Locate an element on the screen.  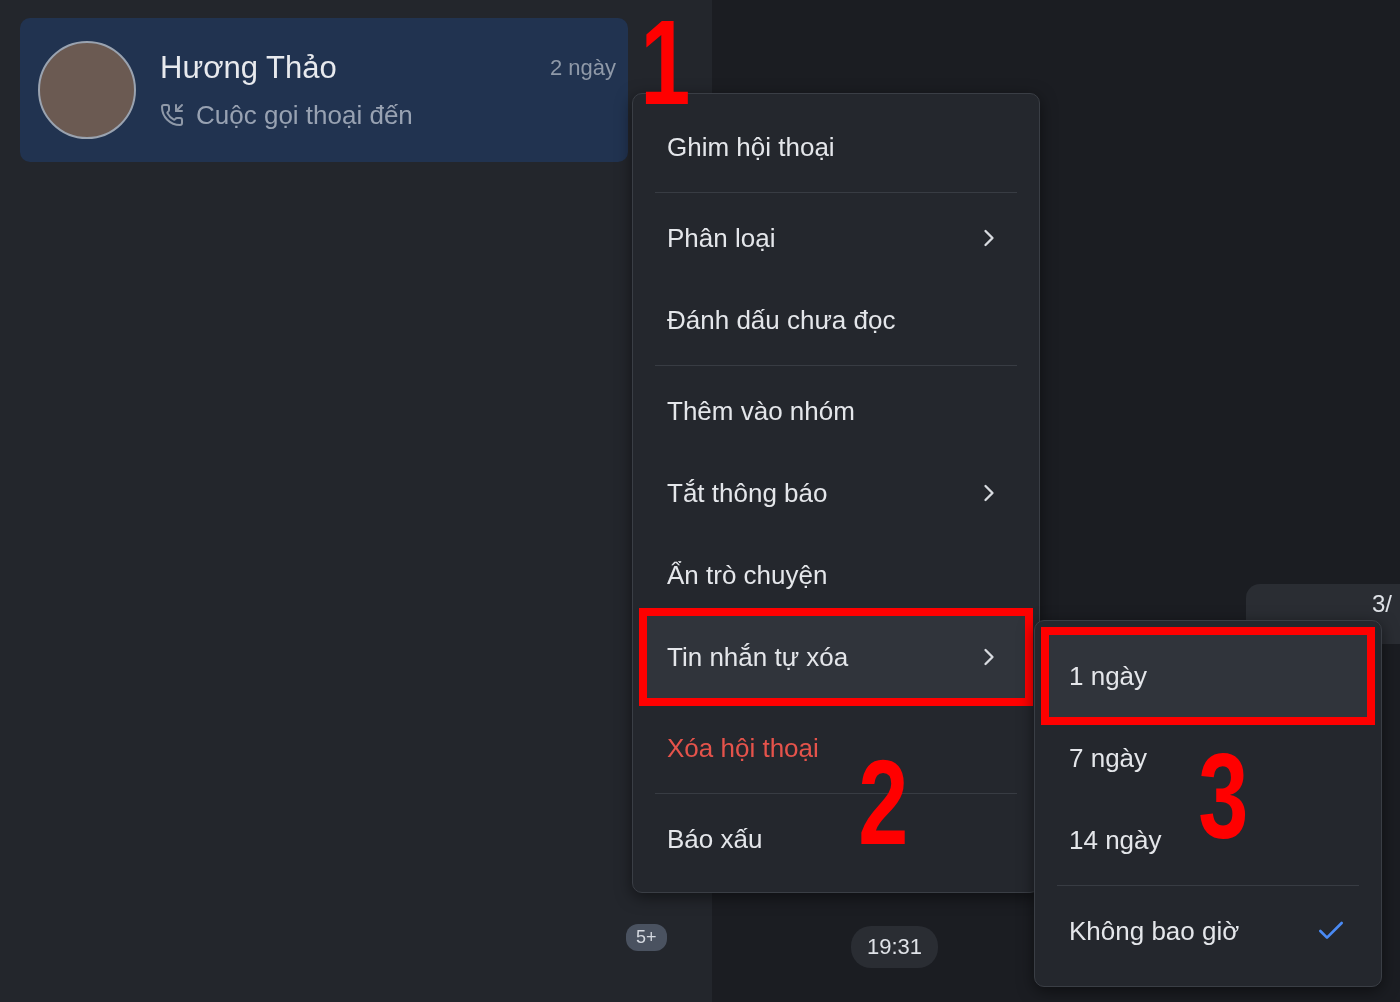
step-number: 1 is located at coordinates (665, 62).